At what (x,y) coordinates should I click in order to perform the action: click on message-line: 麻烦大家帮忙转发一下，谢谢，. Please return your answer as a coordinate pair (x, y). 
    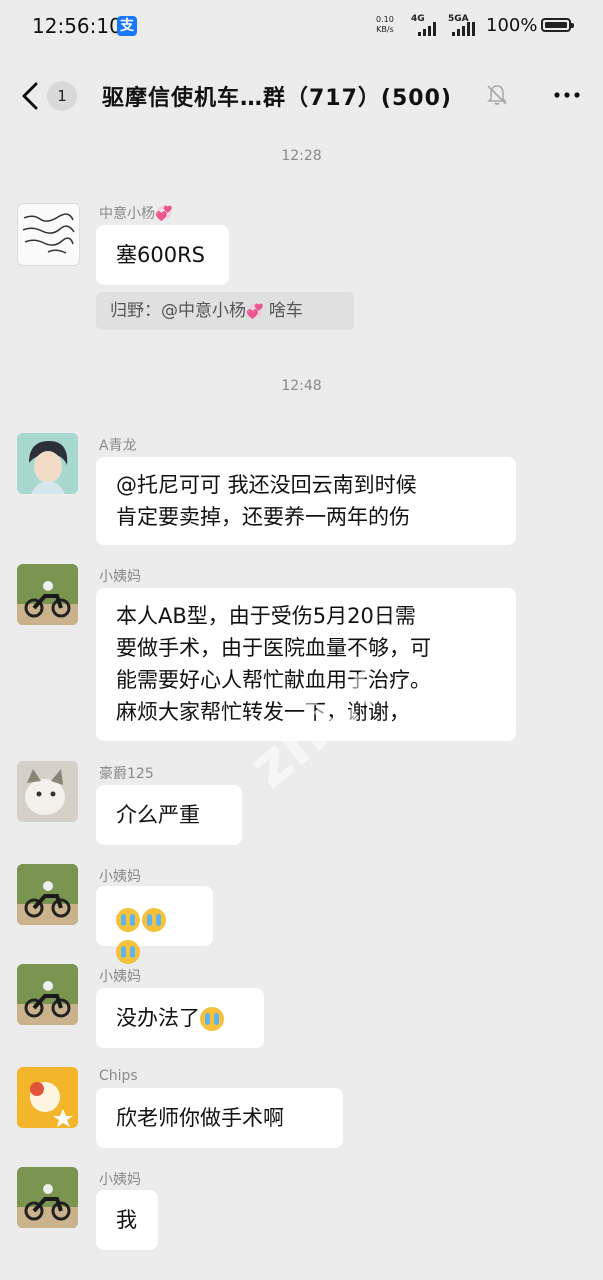
    Looking at the image, I should click on (263, 712).